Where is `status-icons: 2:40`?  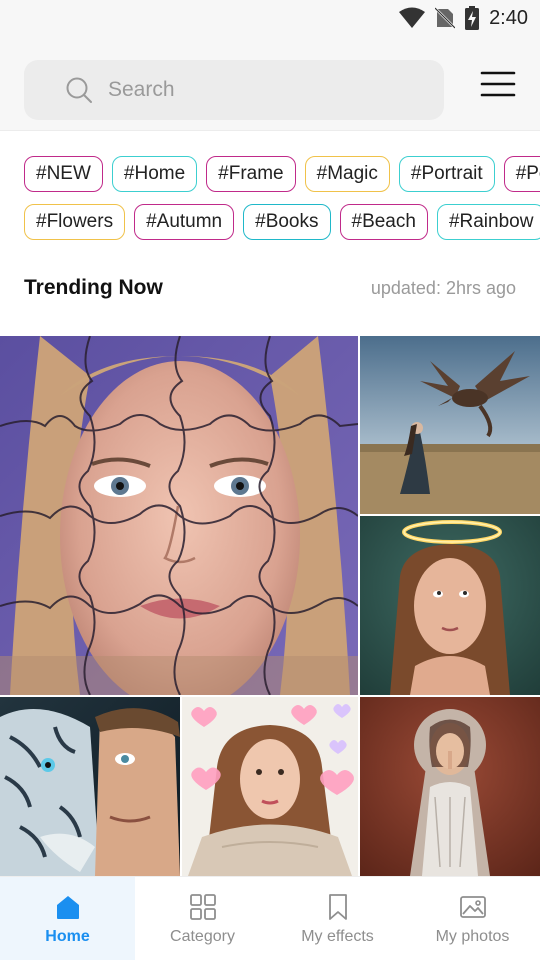
status-icons: 2:40 is located at coordinates (463, 18).